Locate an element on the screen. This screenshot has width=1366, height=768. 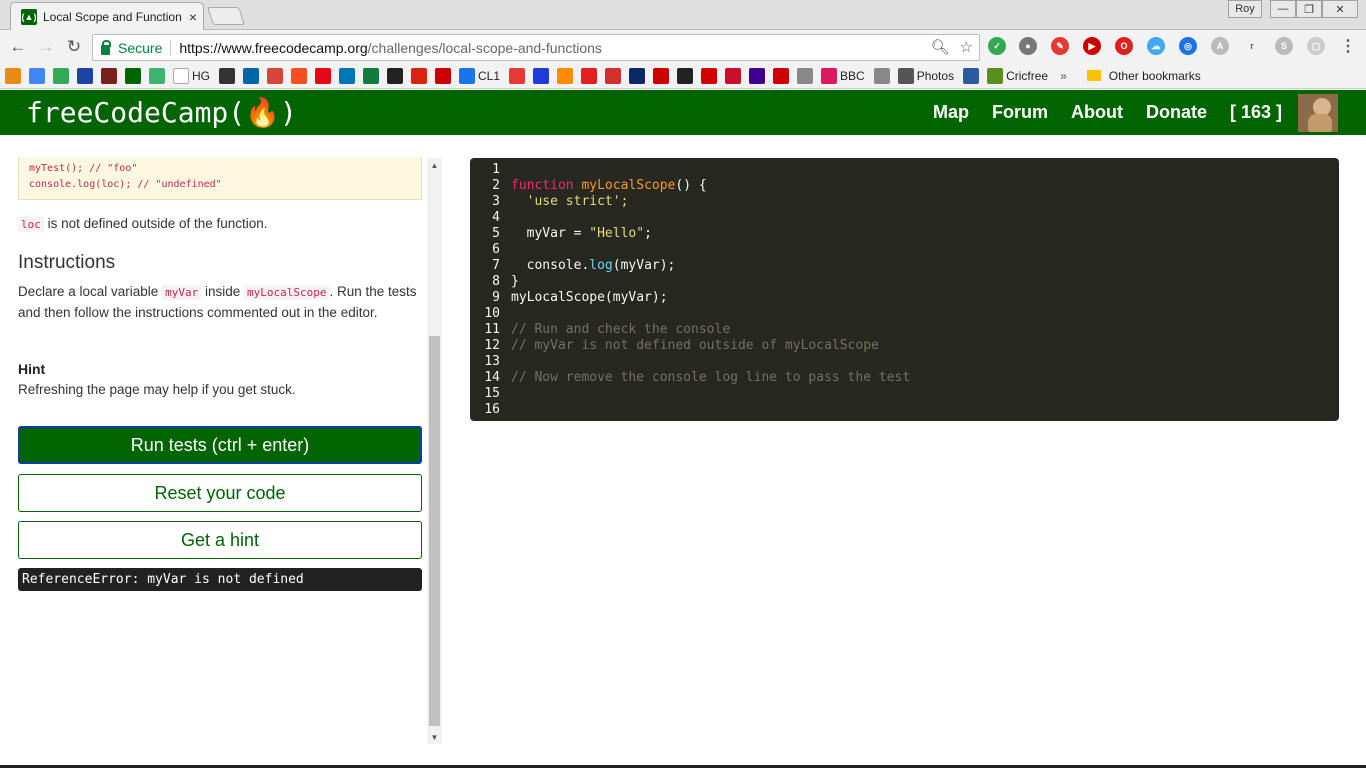
nav-map: Map is located at coordinates (951, 112).